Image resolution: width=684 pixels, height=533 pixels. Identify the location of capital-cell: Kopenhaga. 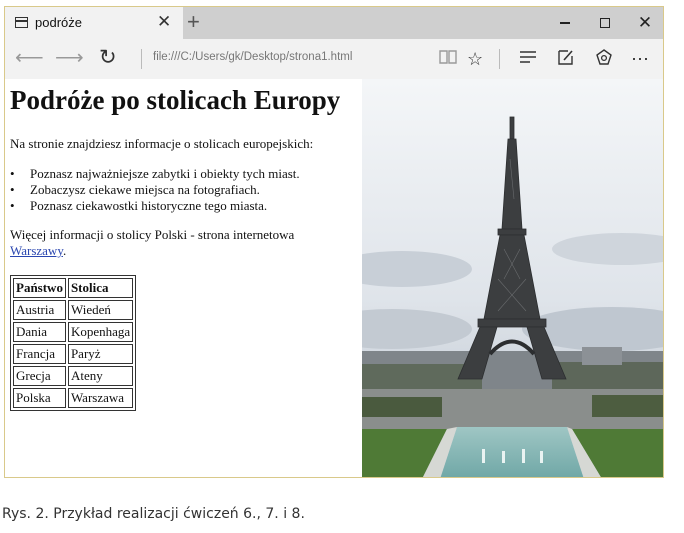
(100, 332).